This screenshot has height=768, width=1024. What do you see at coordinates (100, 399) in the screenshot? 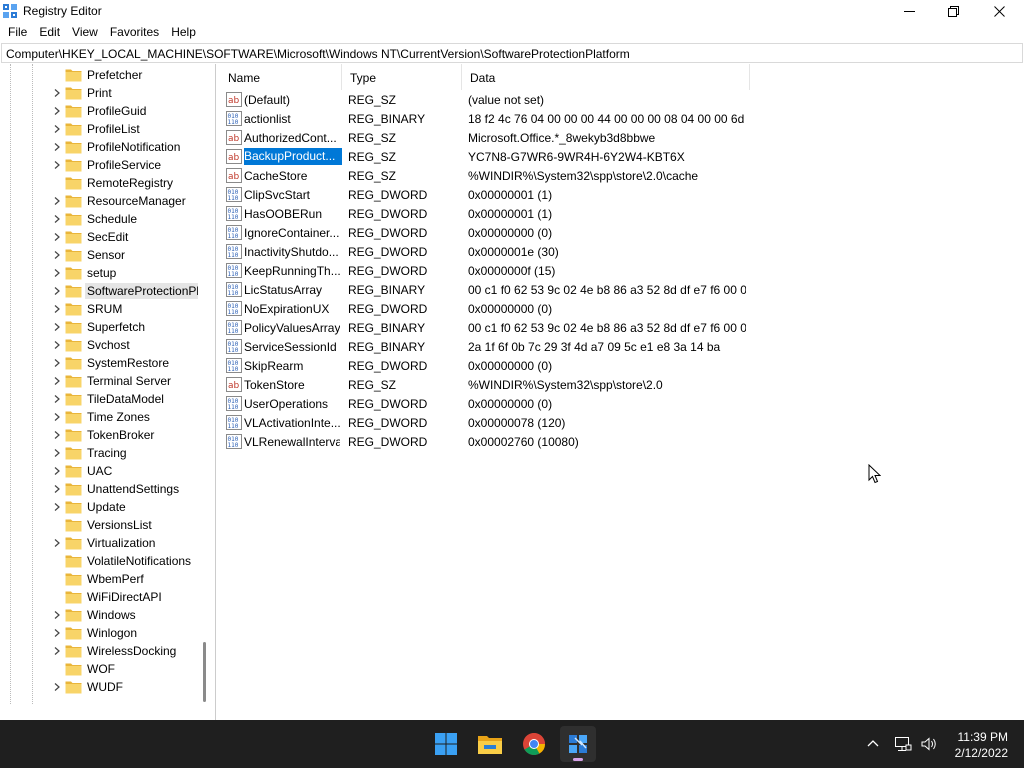
I see `tree-item: TileDataModel` at bounding box center [100, 399].